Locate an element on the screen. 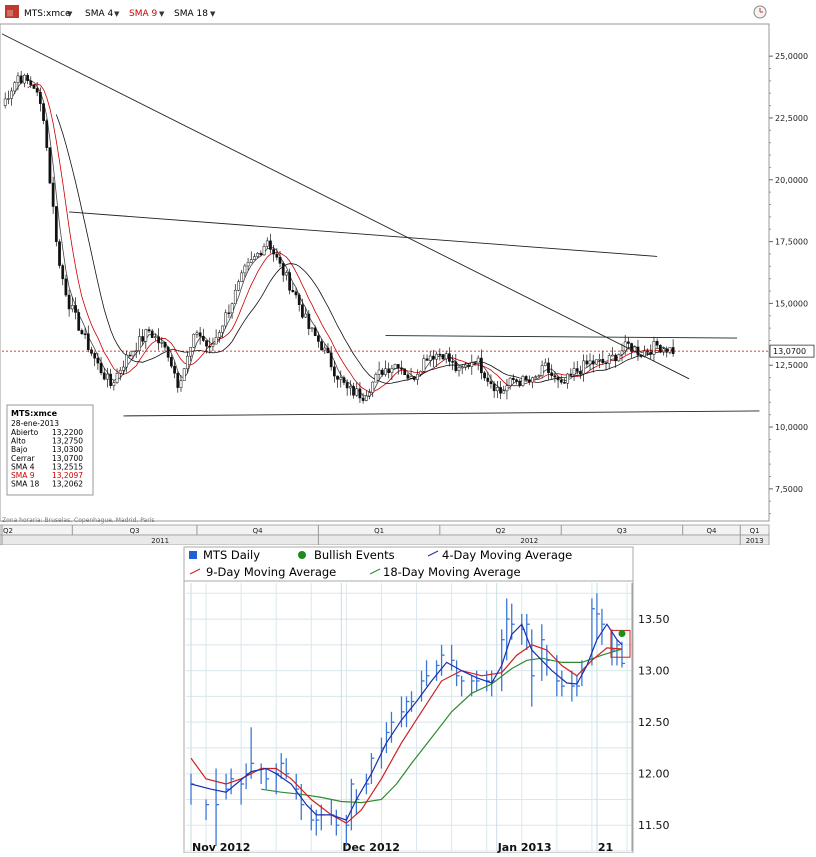 The image size is (816, 857). x-tick-label: 21 is located at coordinates (605, 847).